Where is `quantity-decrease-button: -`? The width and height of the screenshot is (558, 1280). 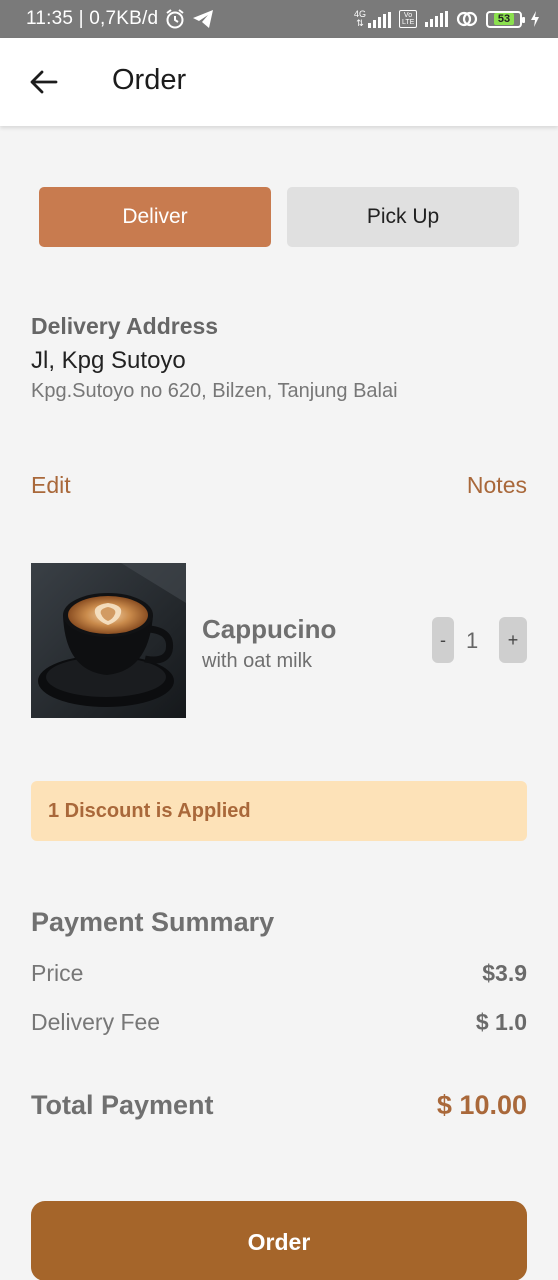 quantity-decrease-button: - is located at coordinates (443, 640).